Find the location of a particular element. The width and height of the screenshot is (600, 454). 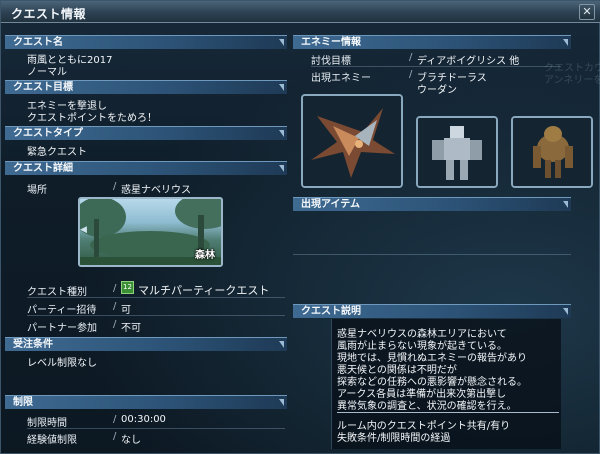

area-thumbnail: ◀ 森林 is located at coordinates (150, 232).